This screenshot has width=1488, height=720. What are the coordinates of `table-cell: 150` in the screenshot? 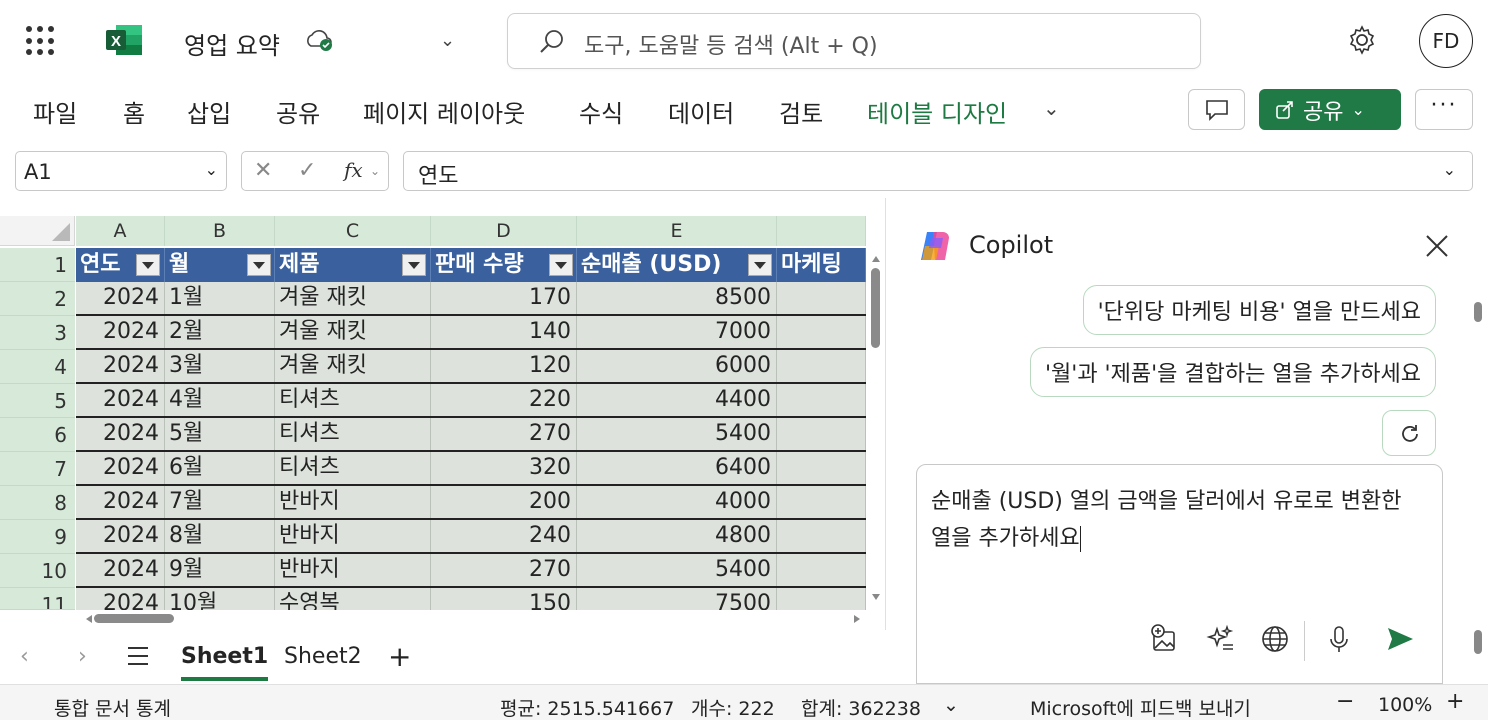 It's located at (504, 599).